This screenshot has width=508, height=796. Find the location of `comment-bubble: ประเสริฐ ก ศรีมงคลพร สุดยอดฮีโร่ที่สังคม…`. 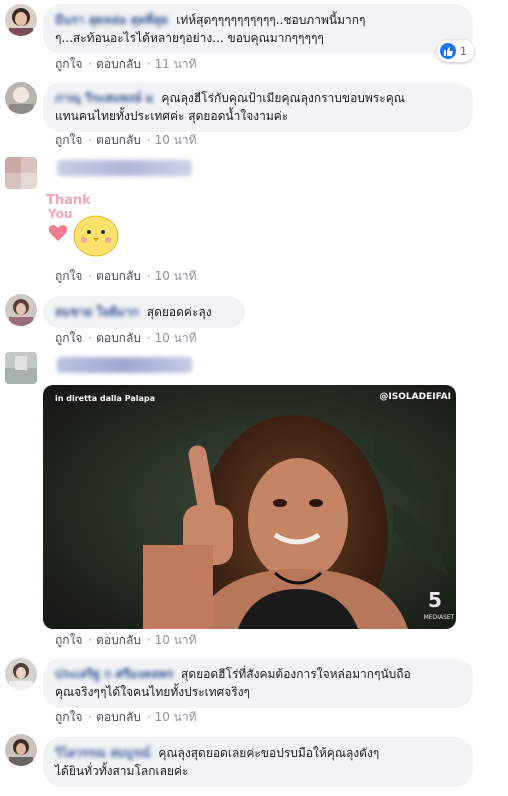

comment-bubble: ประเสริฐ ก ศรีมงคลพร สุดยอดฮีโร่ที่สังคม… is located at coordinates (258, 683).